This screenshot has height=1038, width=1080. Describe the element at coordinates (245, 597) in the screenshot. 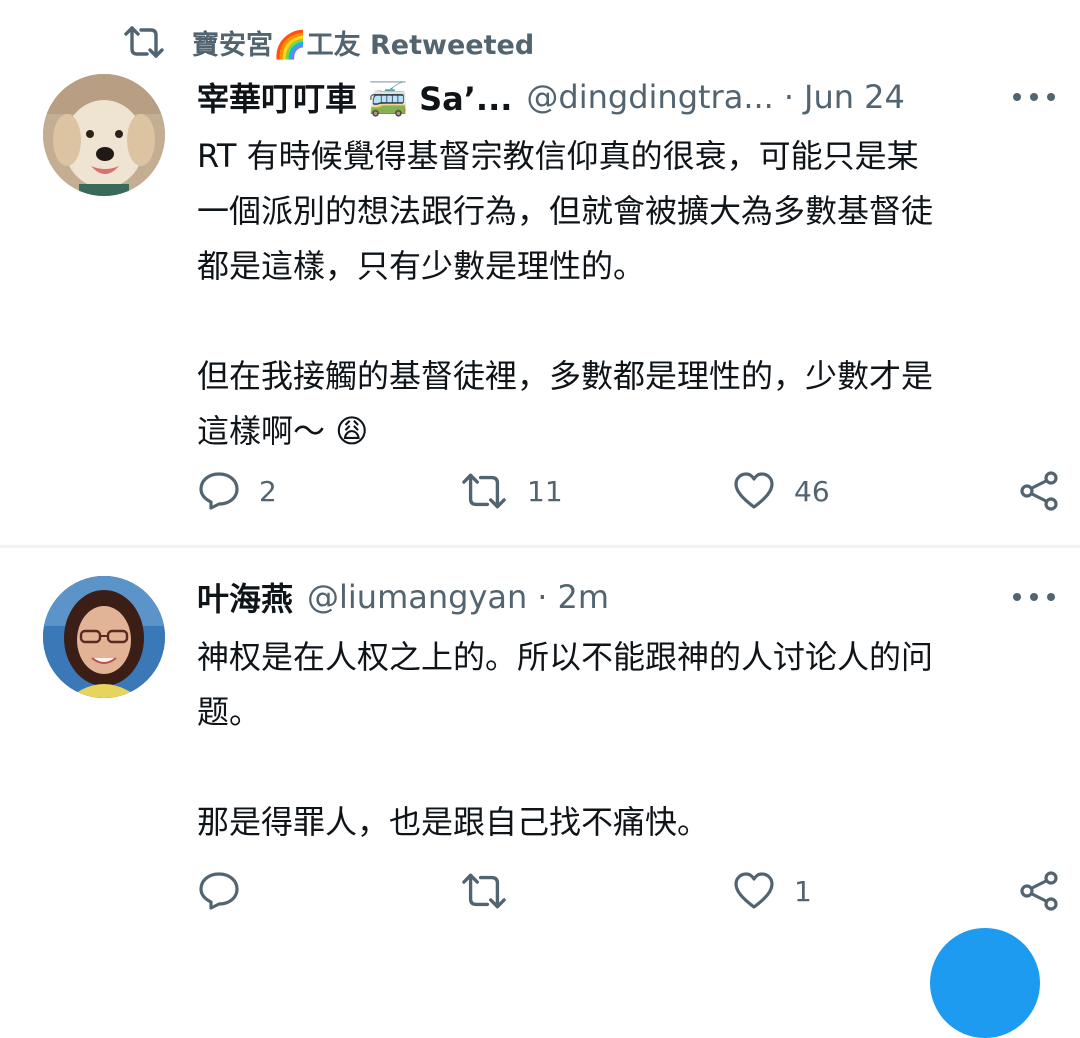

I see `display-name: 叶海燕` at that location.